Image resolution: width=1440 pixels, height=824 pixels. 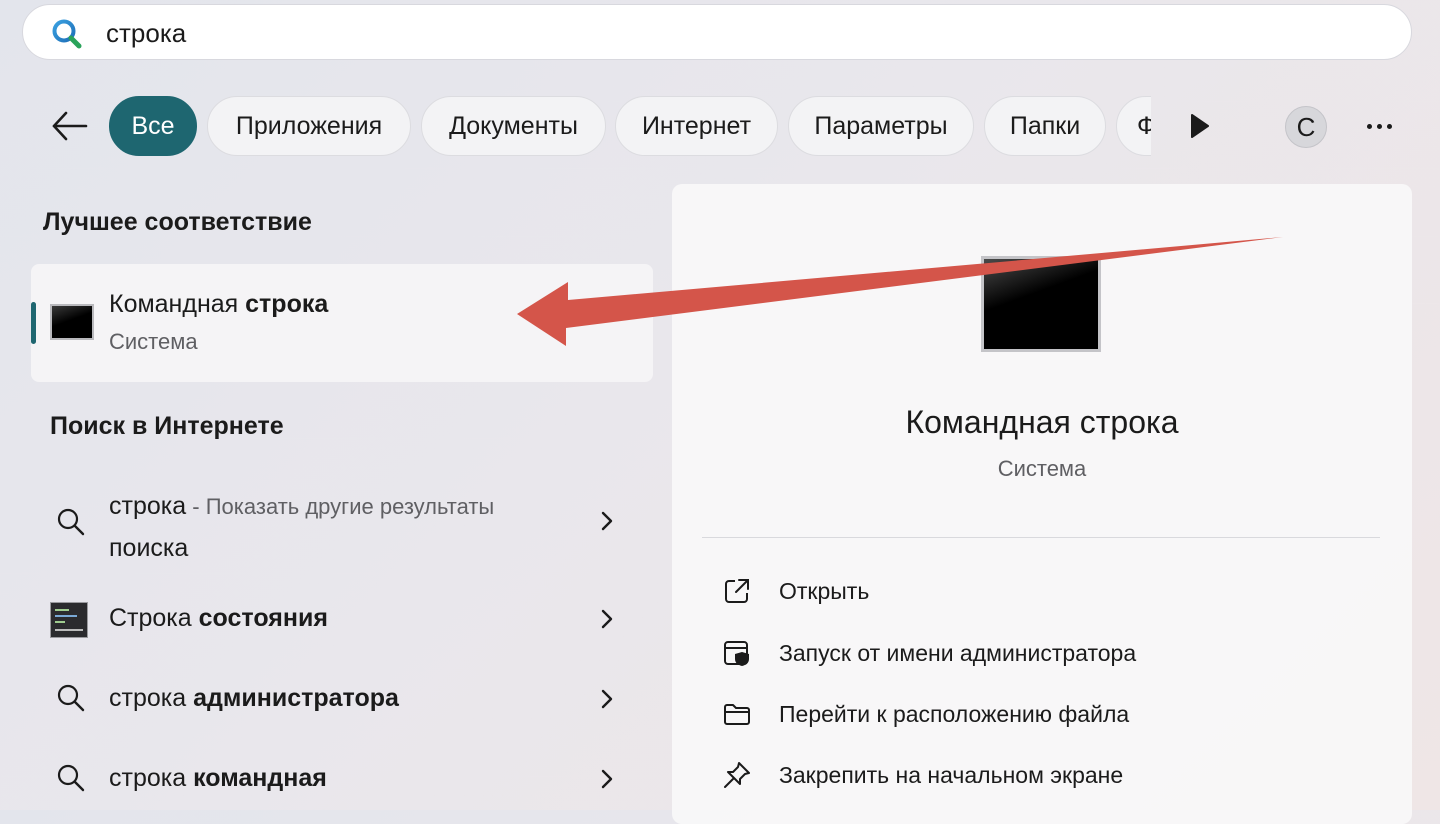 What do you see at coordinates (153, 341) in the screenshot?
I see `best-match-subtitle: Система` at bounding box center [153, 341].